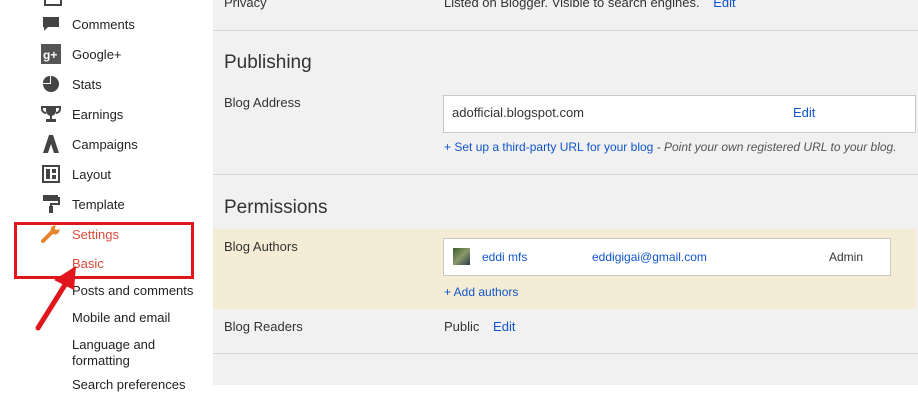 The height and width of the screenshot is (393, 918). I want to click on sidebar-item-stats: Stats, so click(71, 84).